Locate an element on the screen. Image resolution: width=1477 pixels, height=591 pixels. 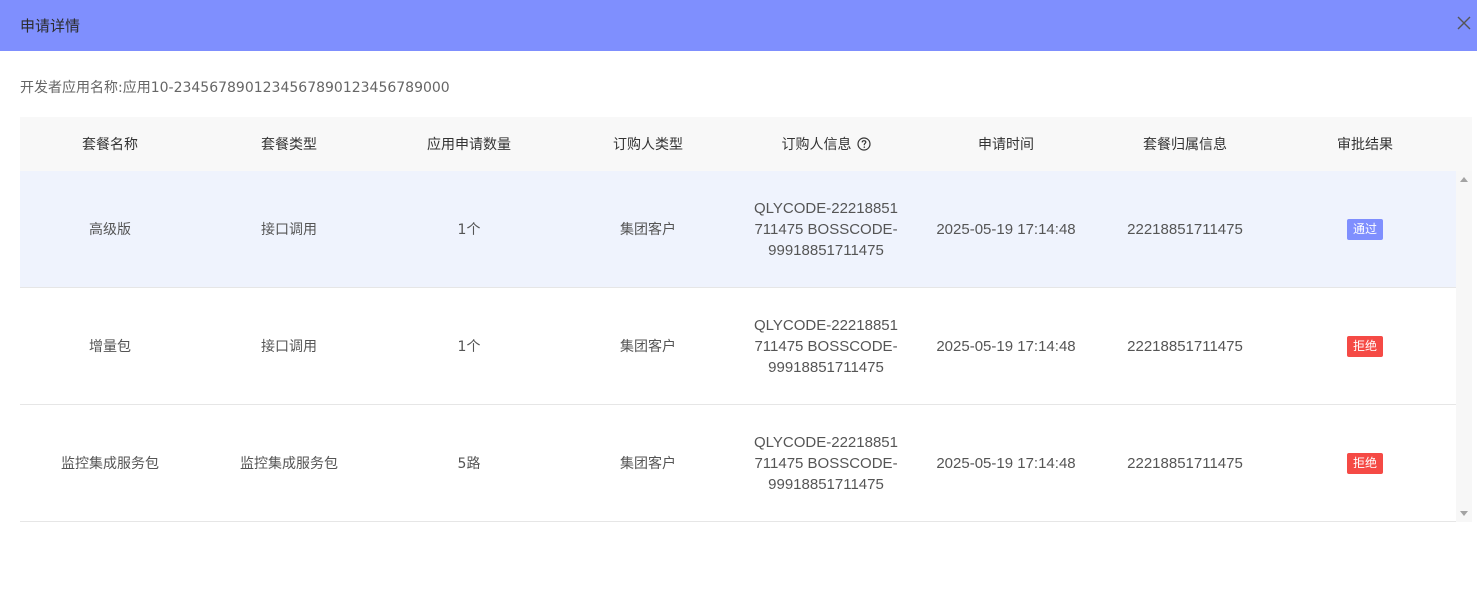
dialog-header: 申请详情 is located at coordinates (738, 25).